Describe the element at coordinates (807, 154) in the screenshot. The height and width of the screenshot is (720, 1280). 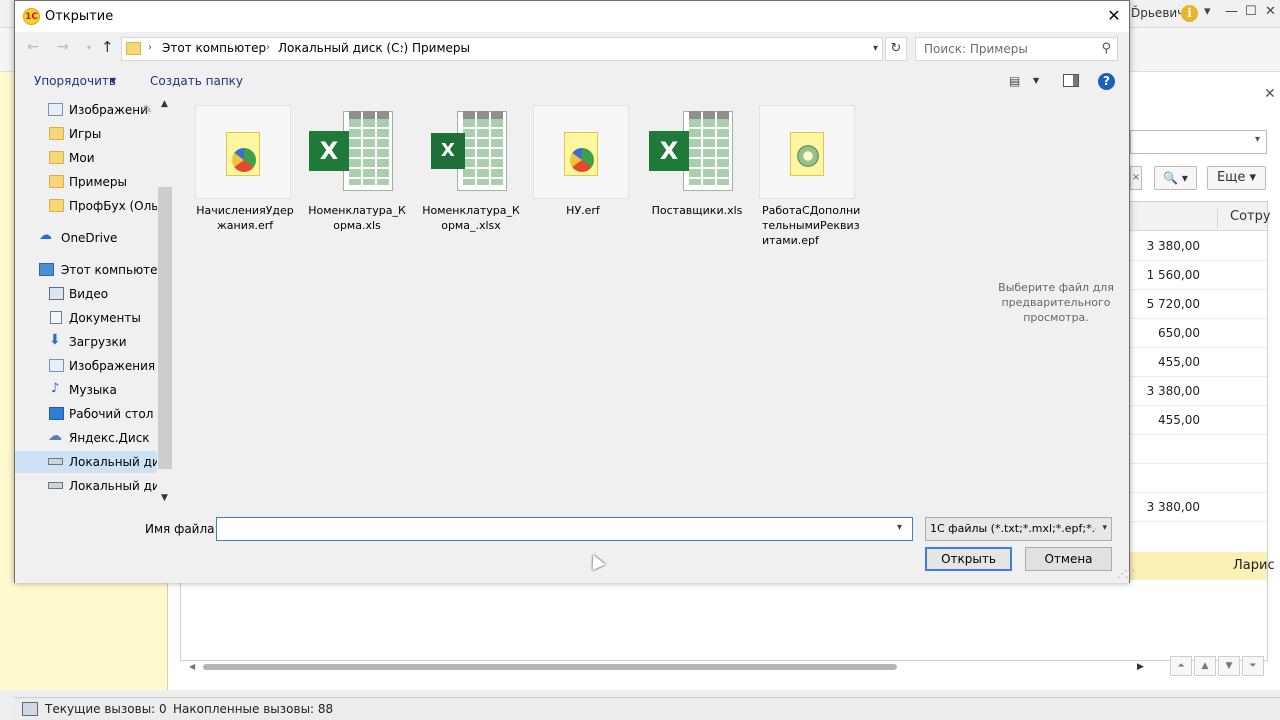
I see `epf-processing-icon` at that location.